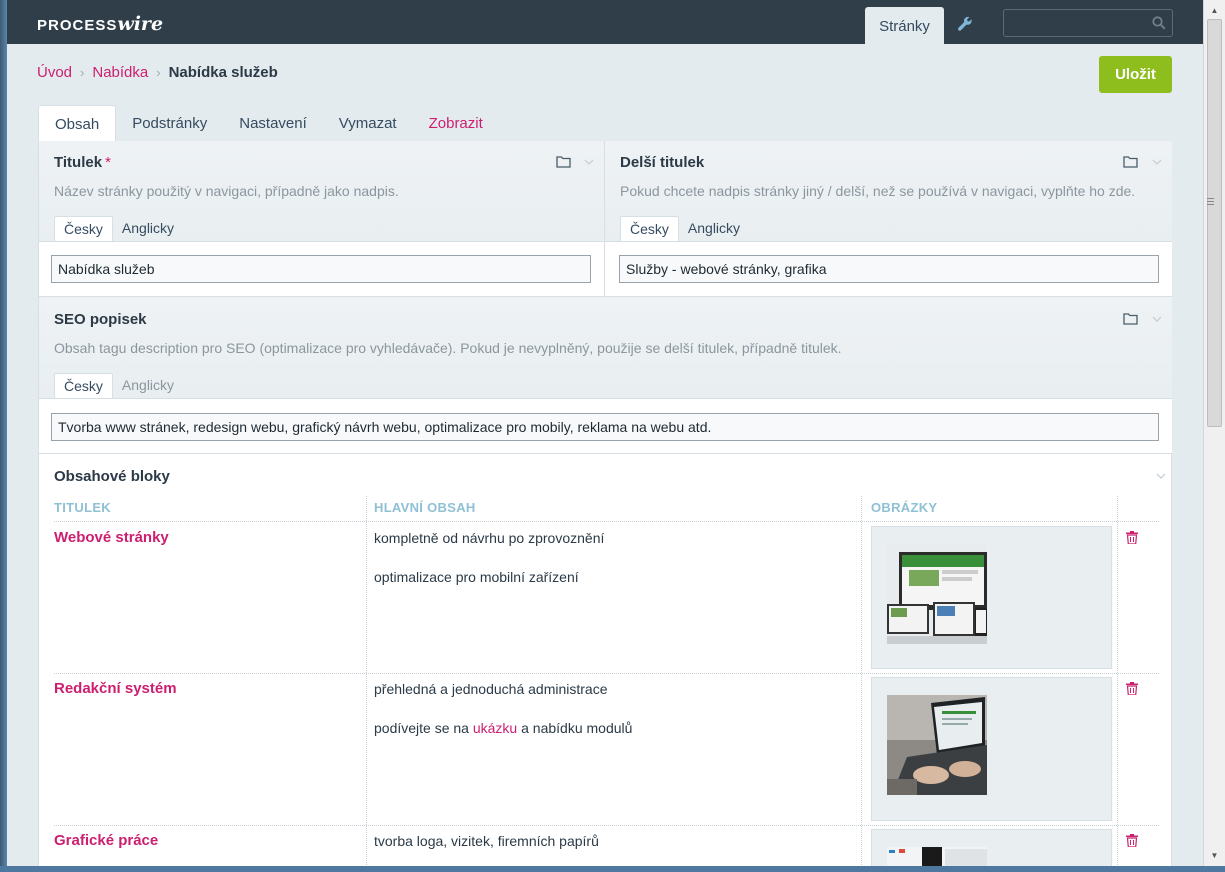 The width and height of the screenshot is (1225, 872). I want to click on demo-link: ukázku, so click(495, 728).